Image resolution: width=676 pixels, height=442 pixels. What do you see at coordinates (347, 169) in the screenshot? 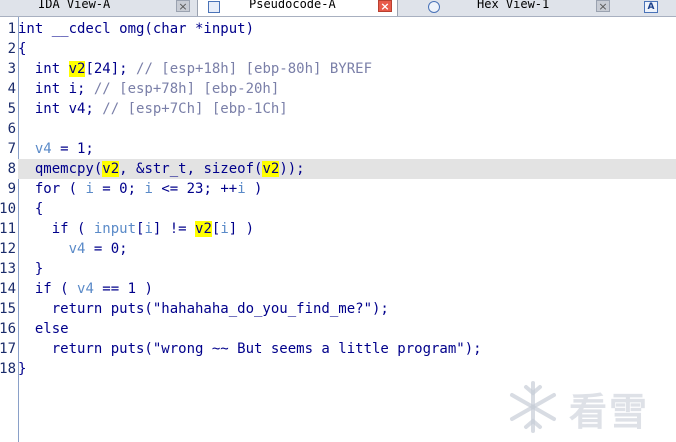
I see `code-line-current: qmemcpy(v2, &str_t, sizeof(v2));` at bounding box center [347, 169].